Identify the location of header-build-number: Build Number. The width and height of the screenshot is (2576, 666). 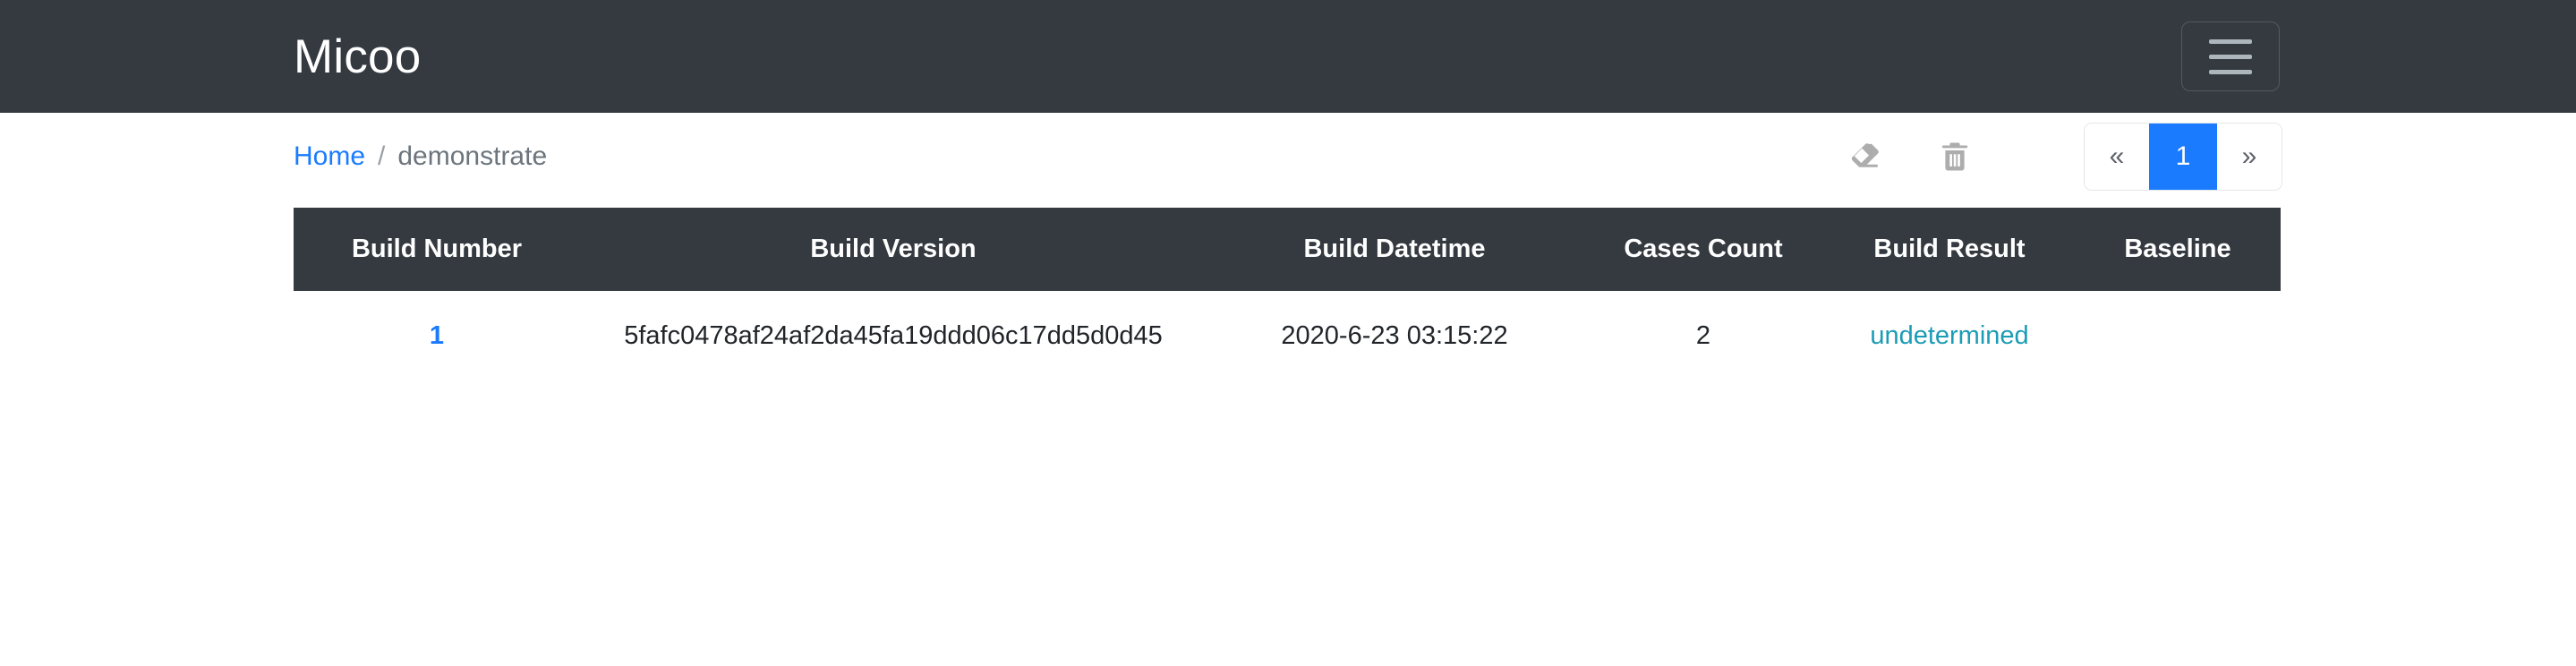
(437, 249).